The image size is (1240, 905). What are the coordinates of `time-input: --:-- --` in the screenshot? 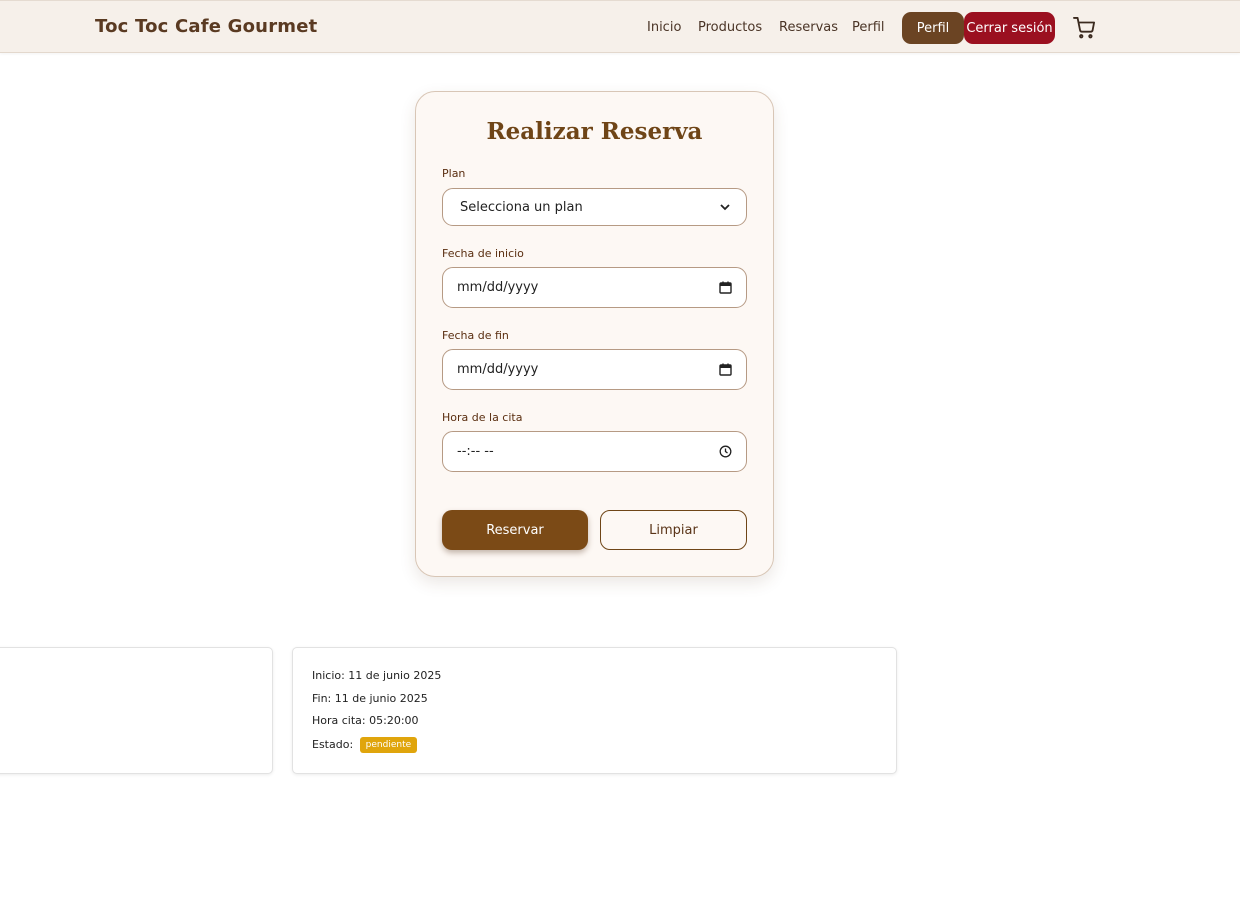 It's located at (594, 451).